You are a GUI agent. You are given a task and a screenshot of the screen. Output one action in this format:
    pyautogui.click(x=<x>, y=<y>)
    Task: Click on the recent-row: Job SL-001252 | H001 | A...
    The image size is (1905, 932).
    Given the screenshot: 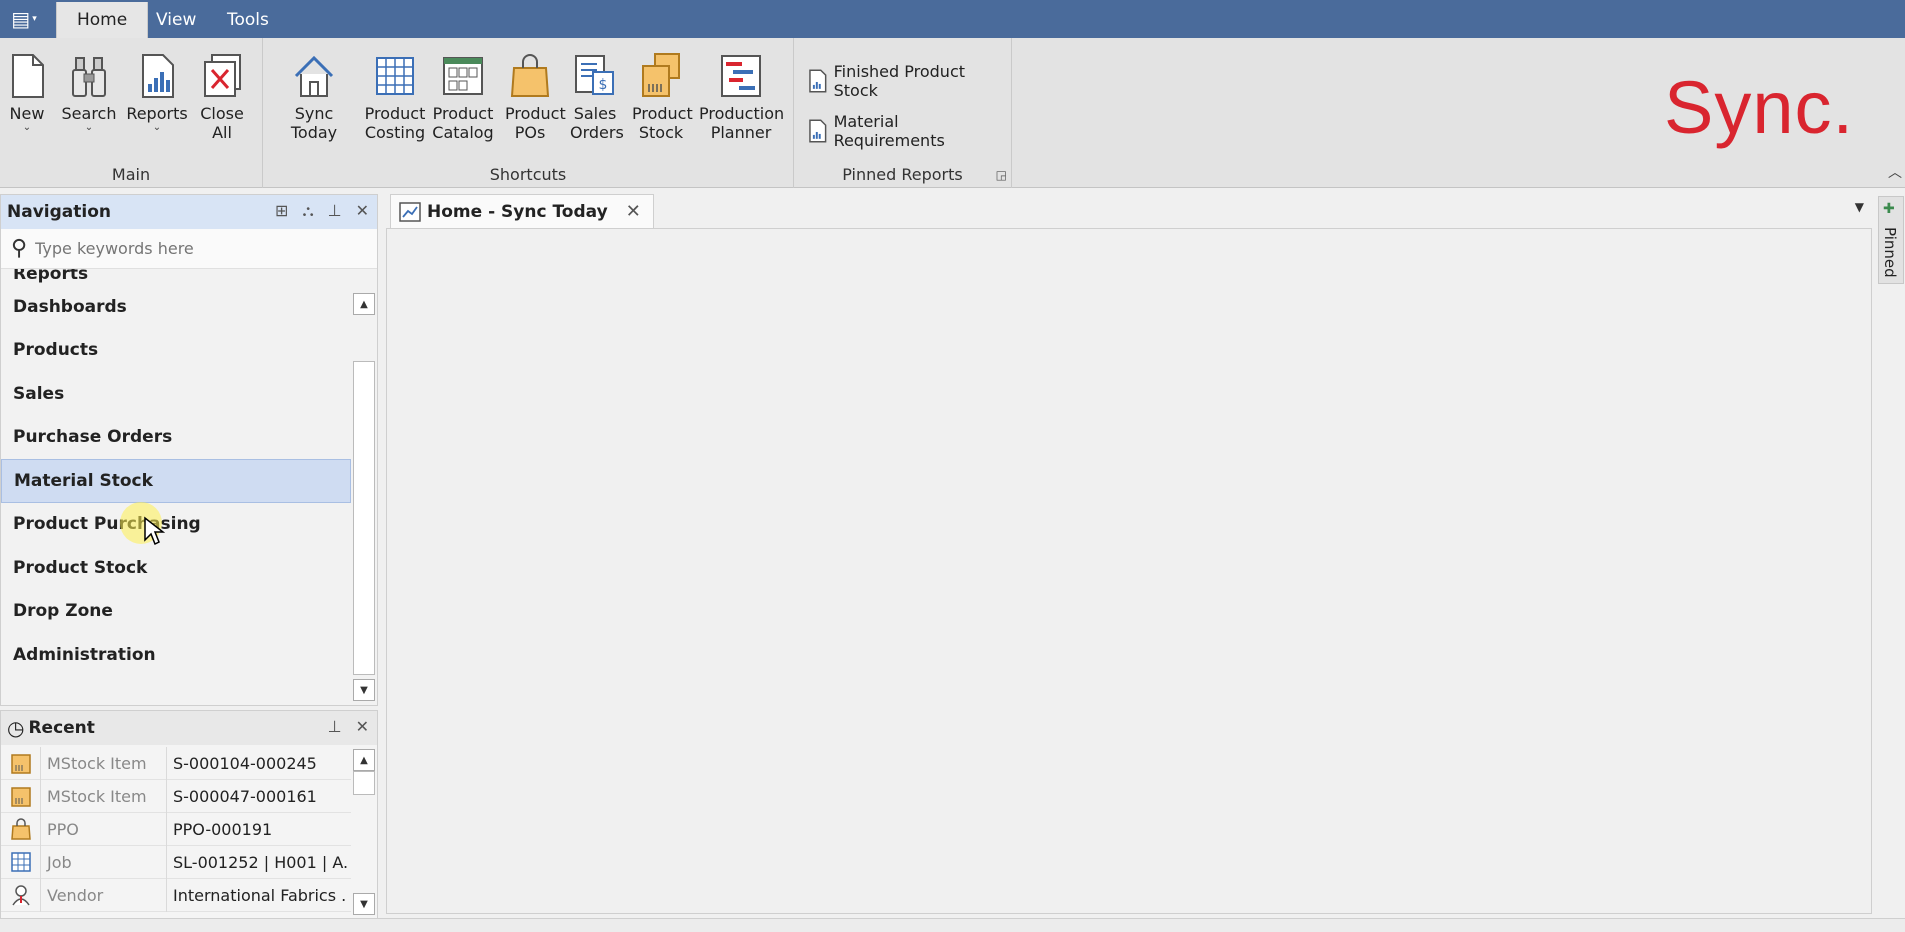 What is the action you would take?
    pyautogui.click(x=176, y=862)
    